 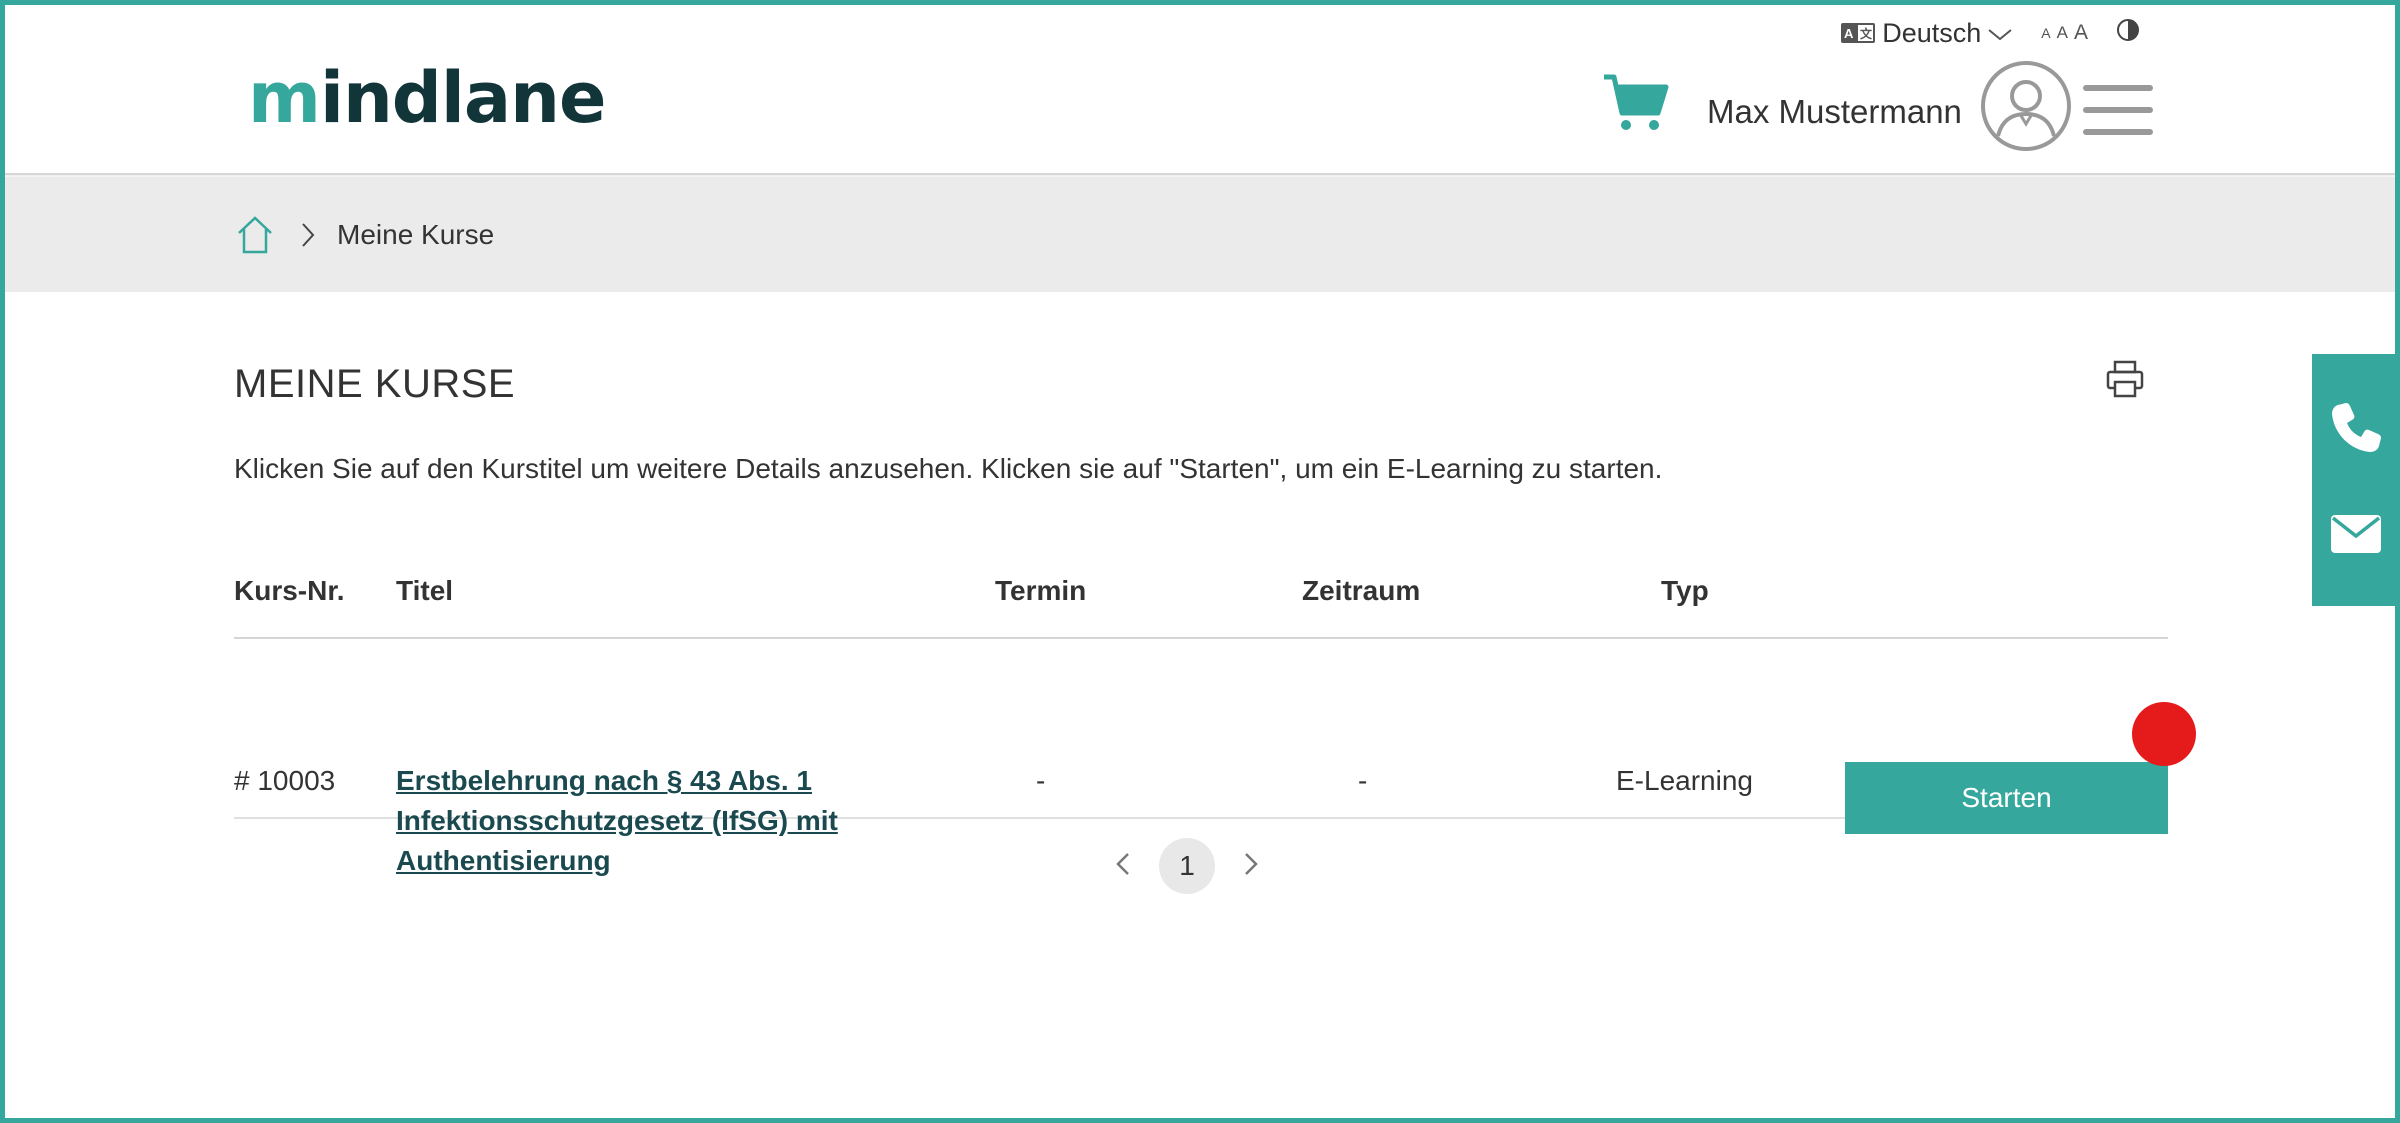 What do you see at coordinates (2046, 33) in the screenshot?
I see `font-size-small: A` at bounding box center [2046, 33].